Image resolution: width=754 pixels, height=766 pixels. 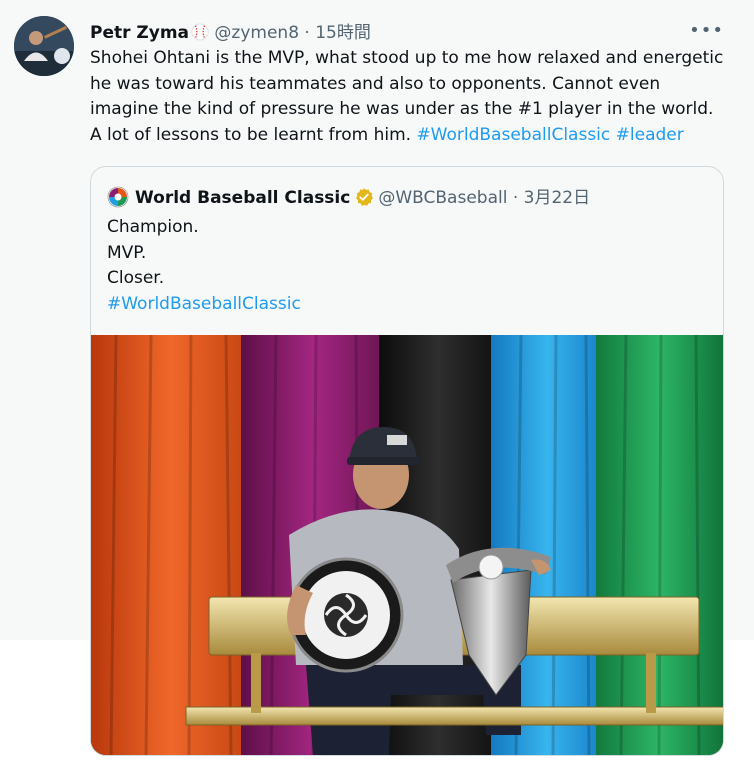 What do you see at coordinates (127, 252) in the screenshot?
I see `quote-line: MVP.` at bounding box center [127, 252].